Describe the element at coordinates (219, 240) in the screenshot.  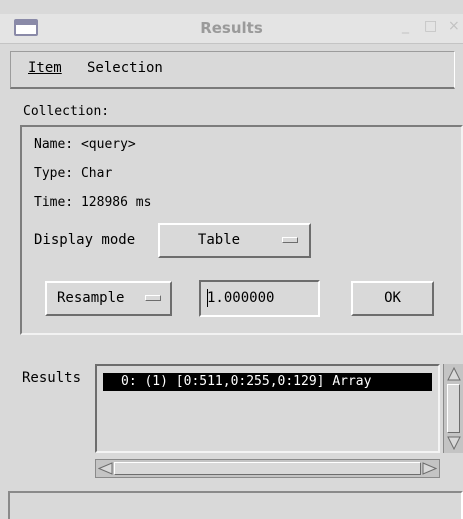
I see `display-mode-value: Table` at that location.